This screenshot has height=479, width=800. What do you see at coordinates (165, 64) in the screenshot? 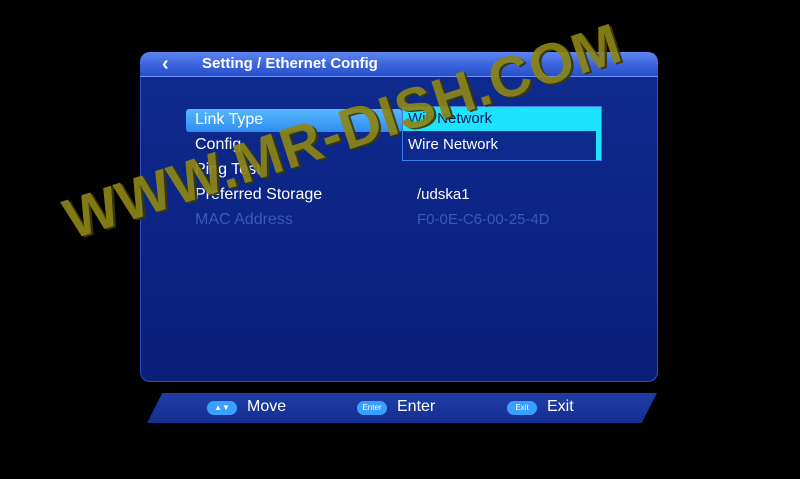
I see `chevron-left-icon: ‹` at bounding box center [165, 64].